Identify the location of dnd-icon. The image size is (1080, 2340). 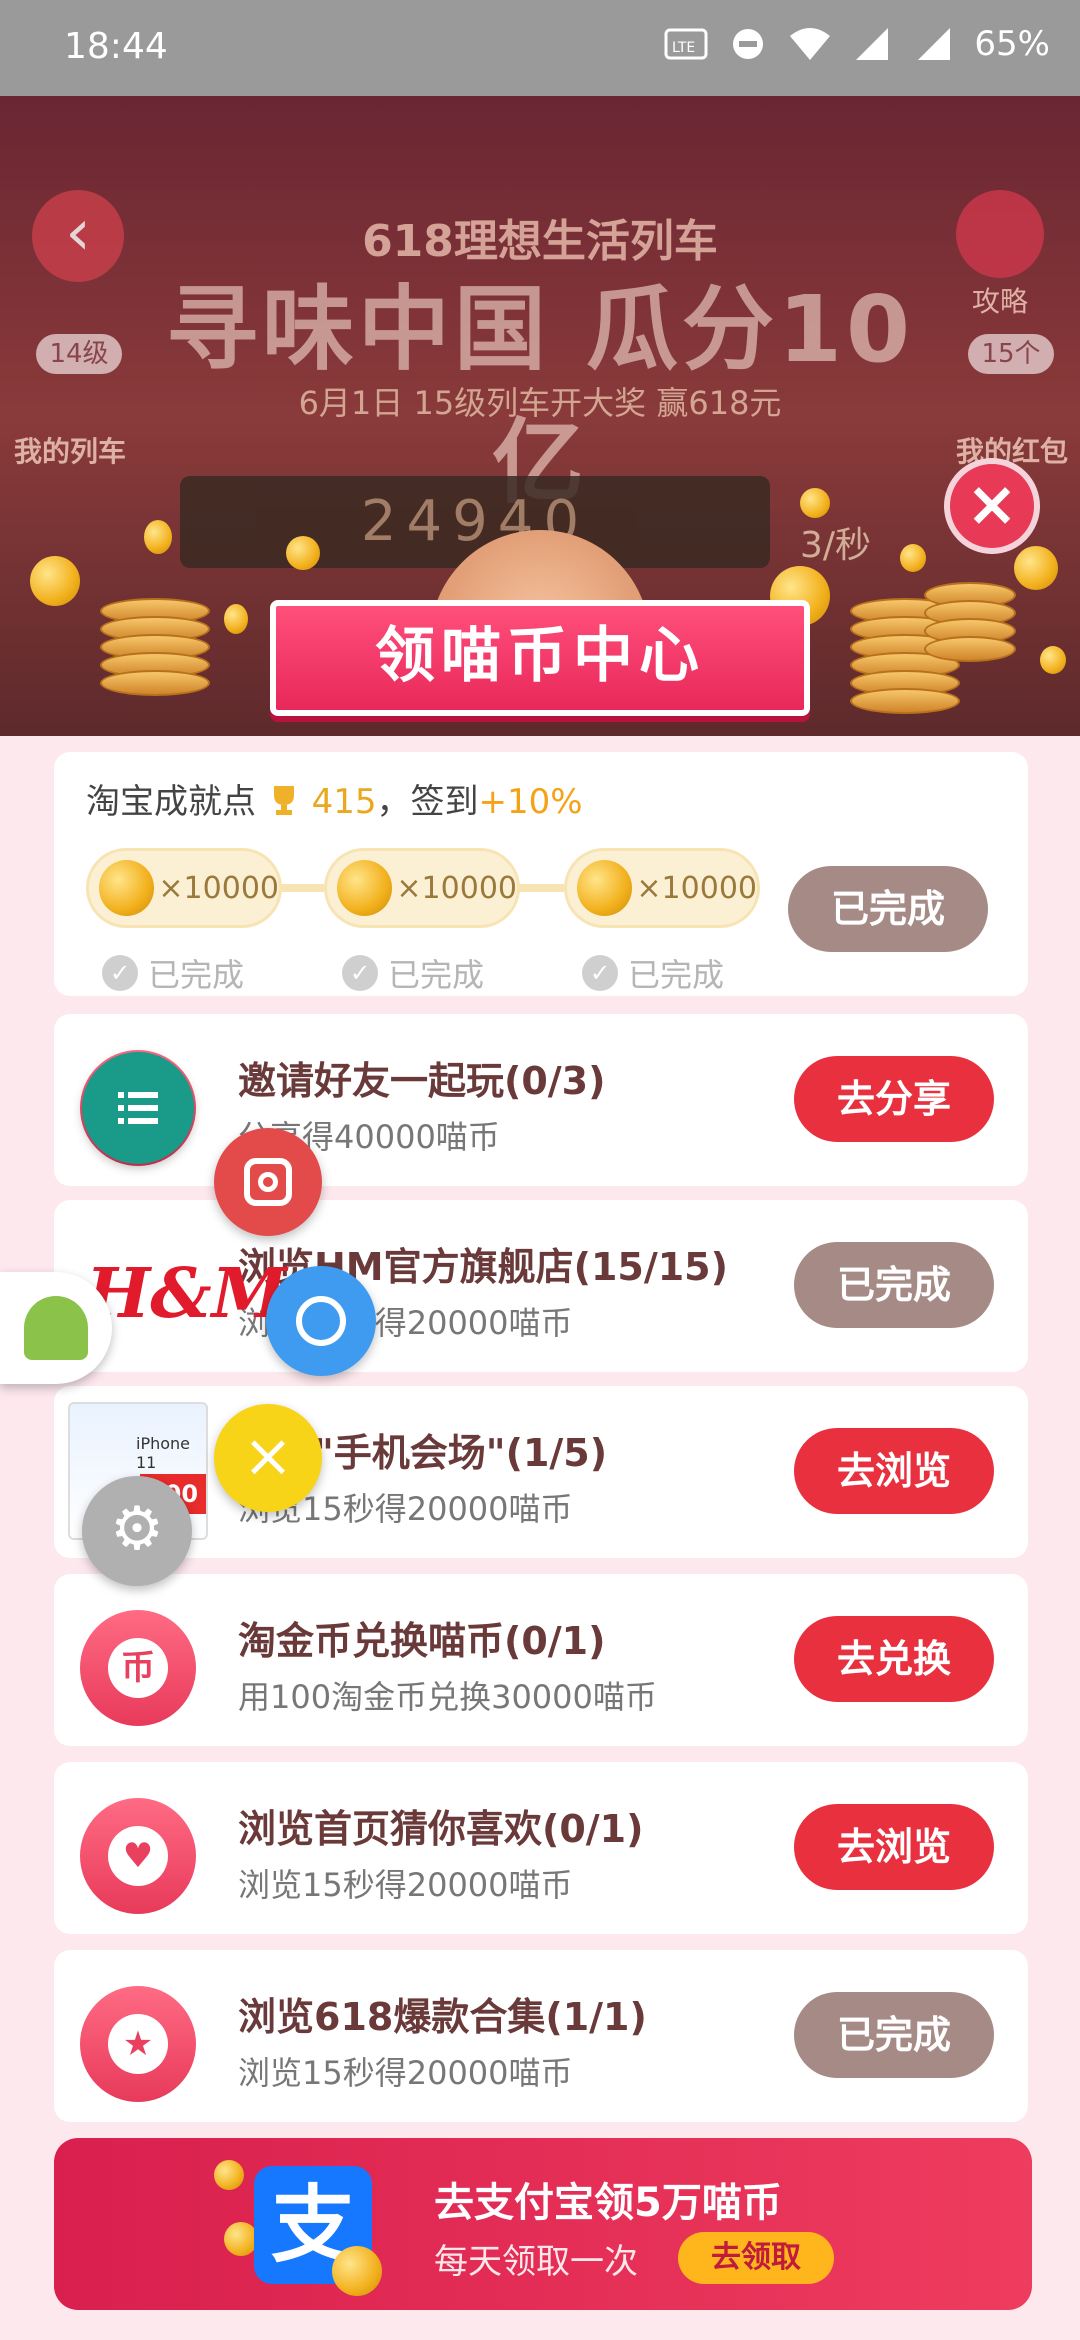
(748, 44).